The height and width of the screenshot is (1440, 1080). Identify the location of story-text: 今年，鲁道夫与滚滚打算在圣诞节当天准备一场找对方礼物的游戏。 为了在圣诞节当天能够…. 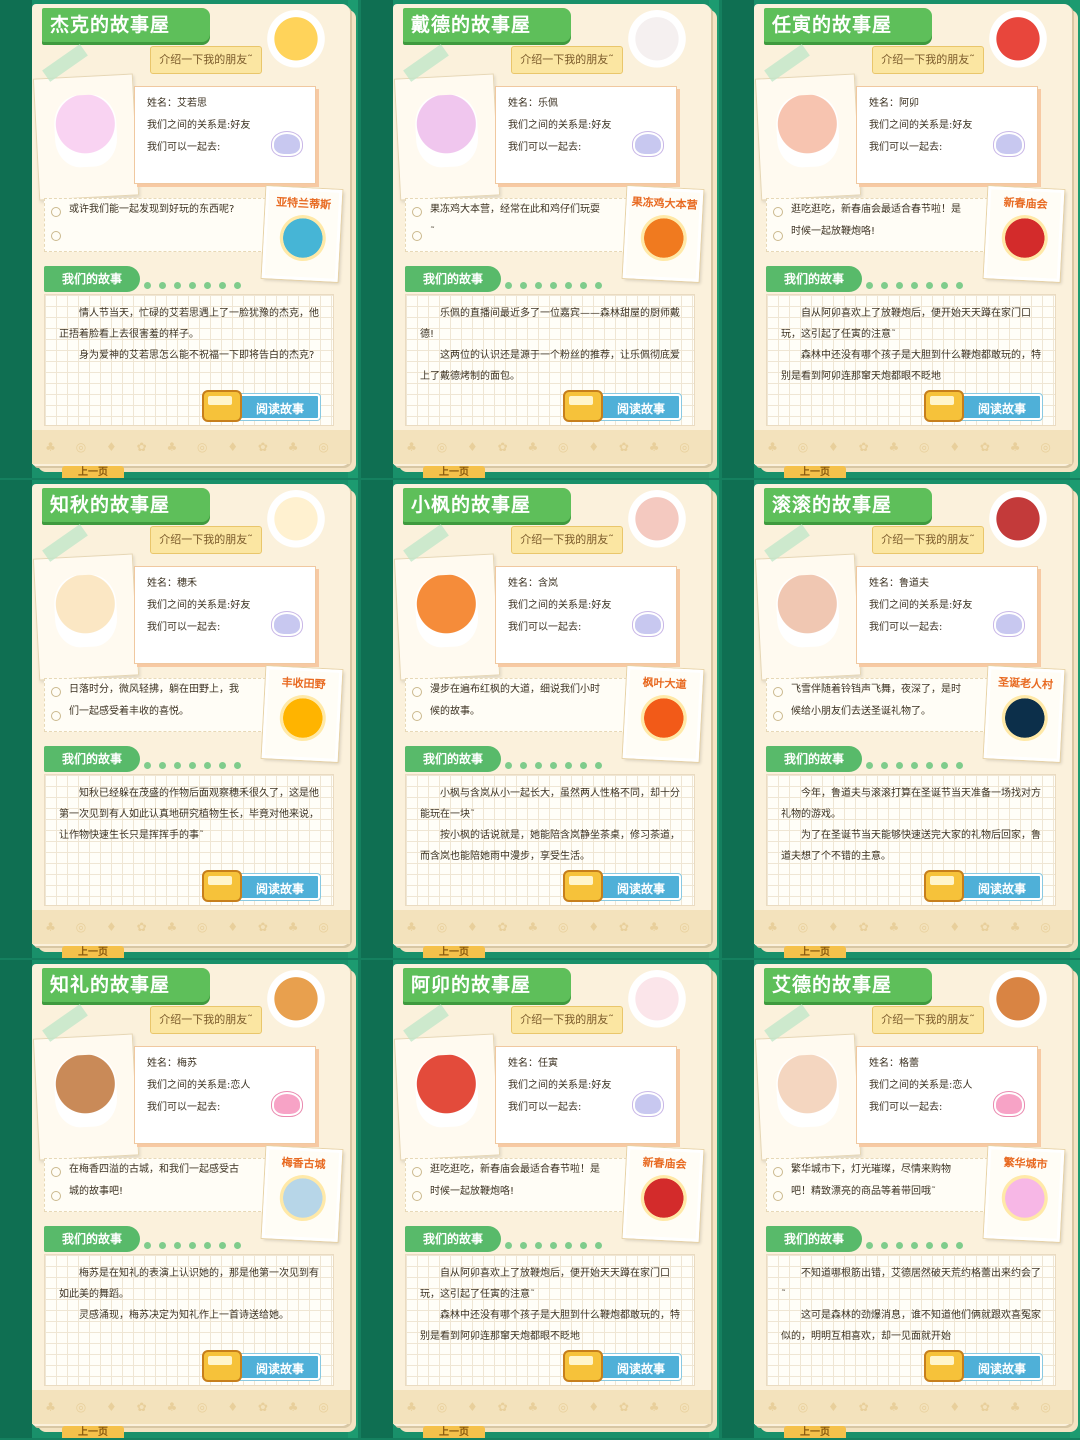
(912, 825).